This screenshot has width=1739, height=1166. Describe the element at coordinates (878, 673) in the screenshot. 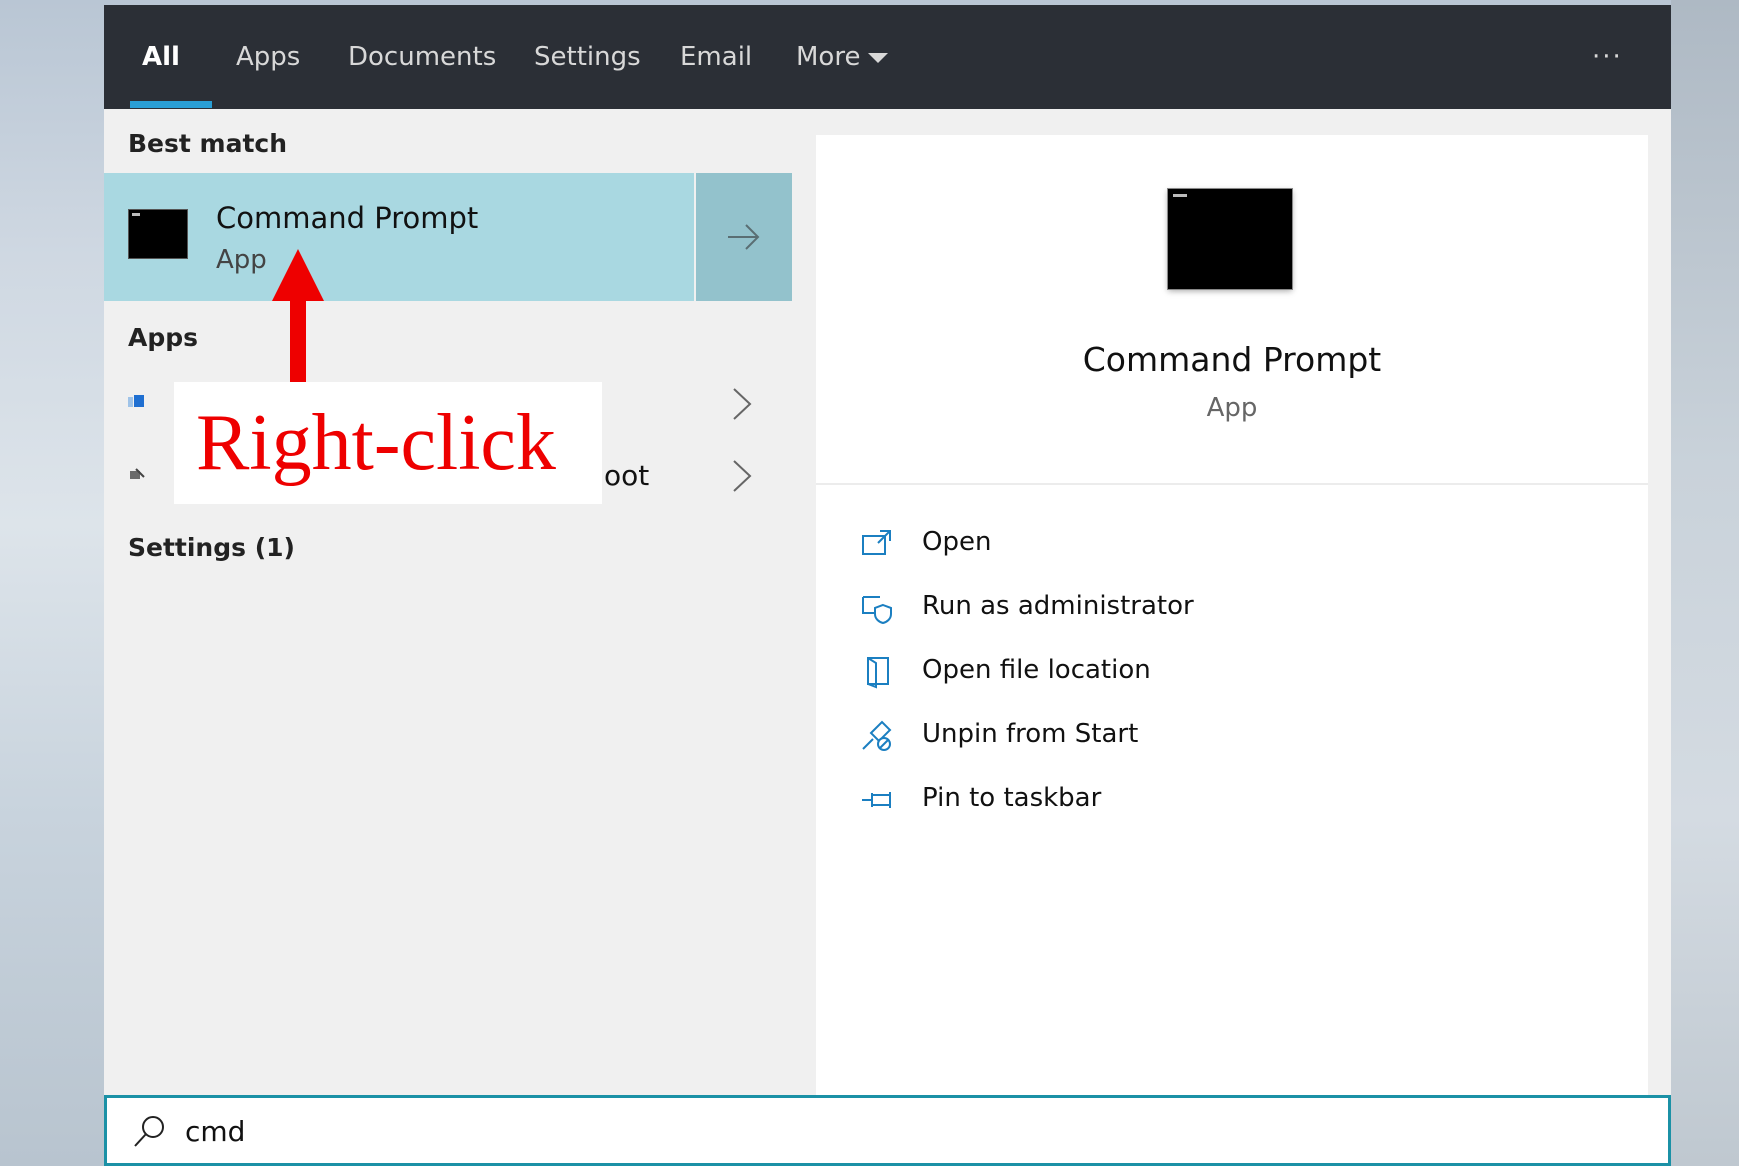

I see `file-location-icon` at that location.